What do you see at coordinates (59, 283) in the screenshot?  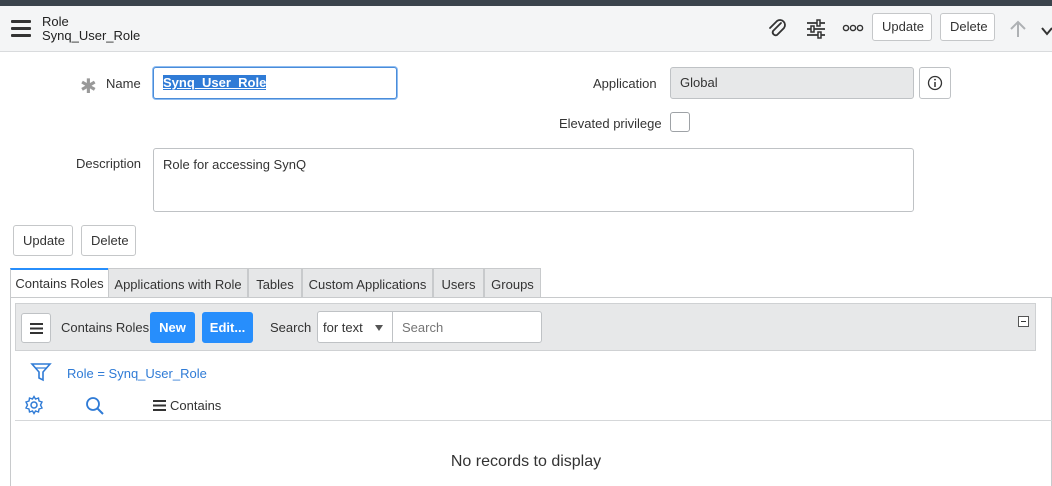 I see `tab-contains-roles: Contains Roles` at bounding box center [59, 283].